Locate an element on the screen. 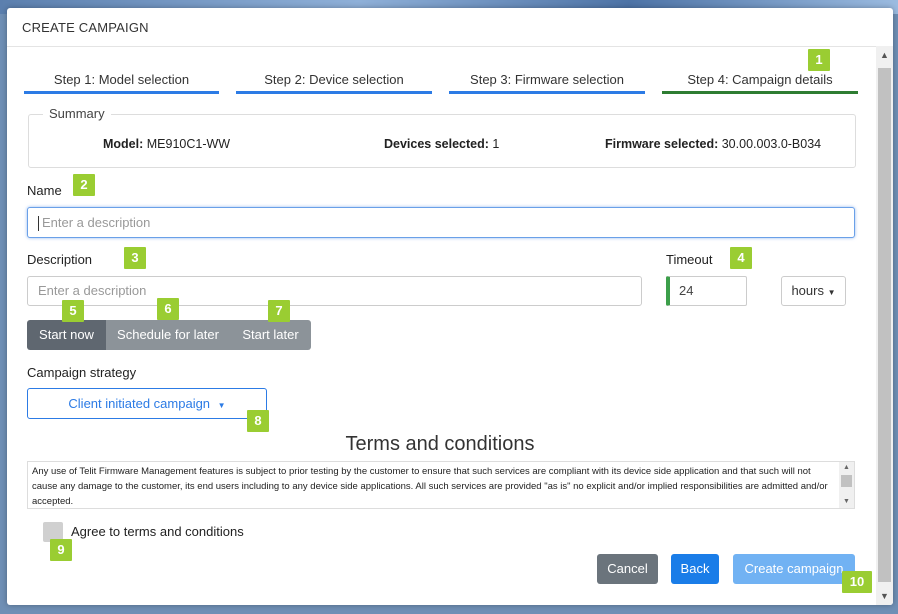 This screenshot has height=614, width=898. start-later-button: Start later is located at coordinates (270, 335).